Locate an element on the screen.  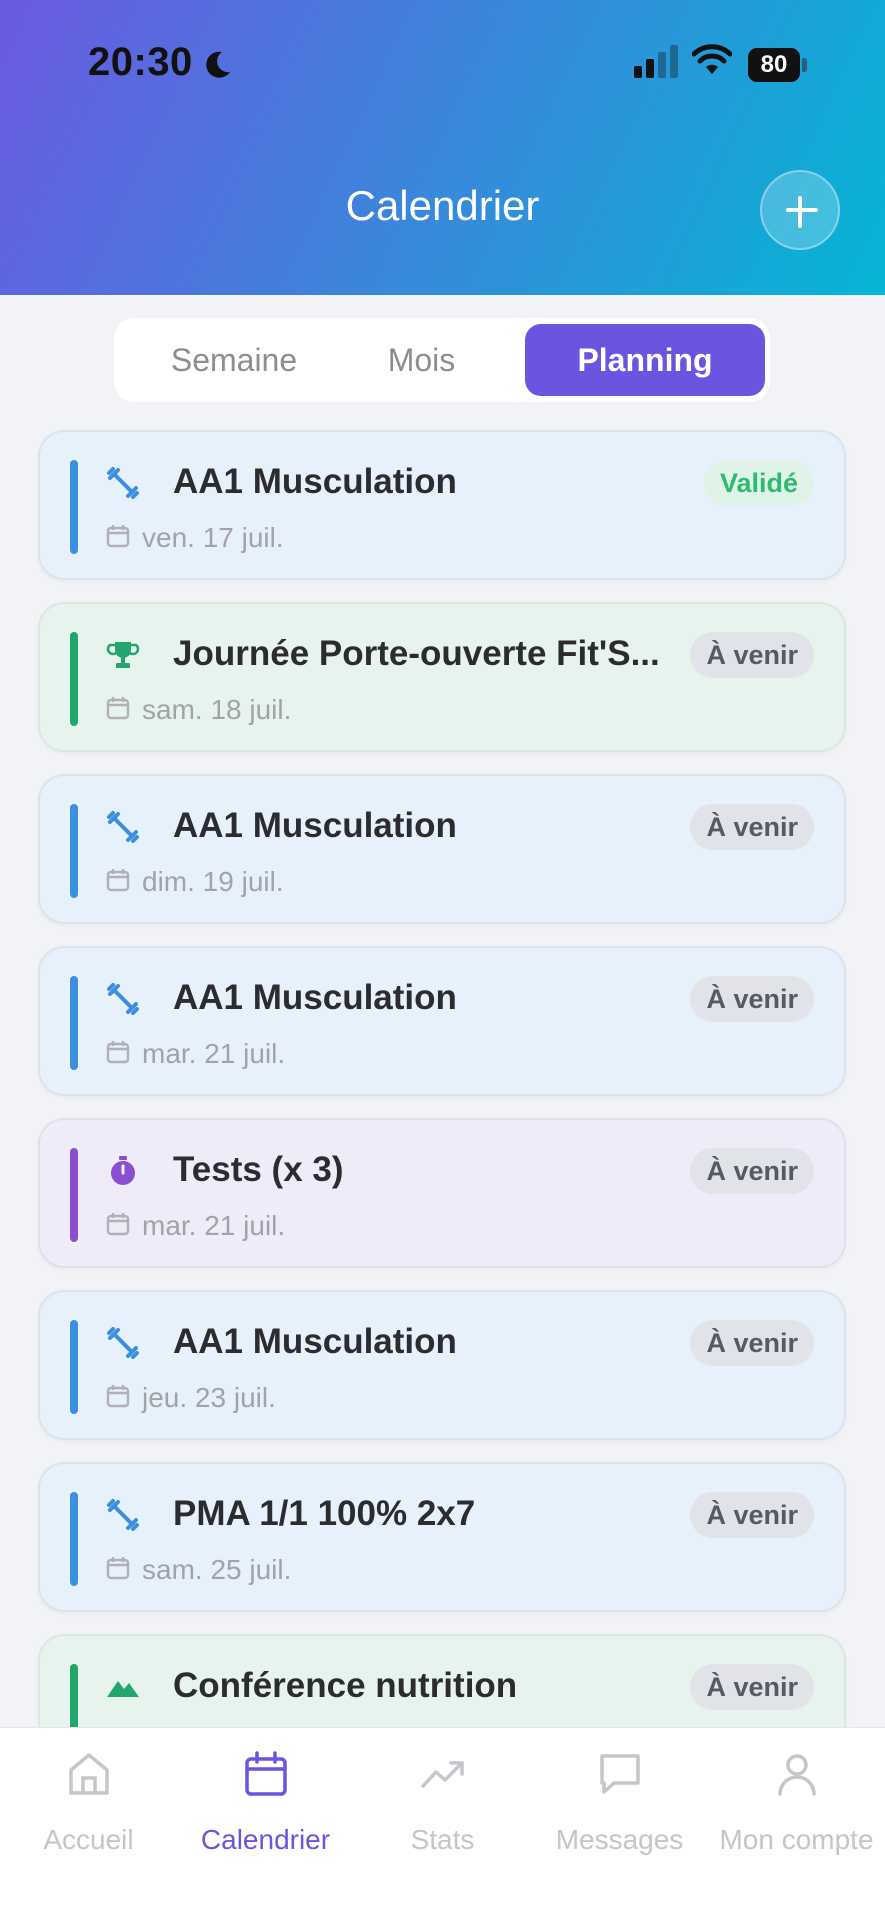
calendar-icon is located at coordinates (266, 1773).